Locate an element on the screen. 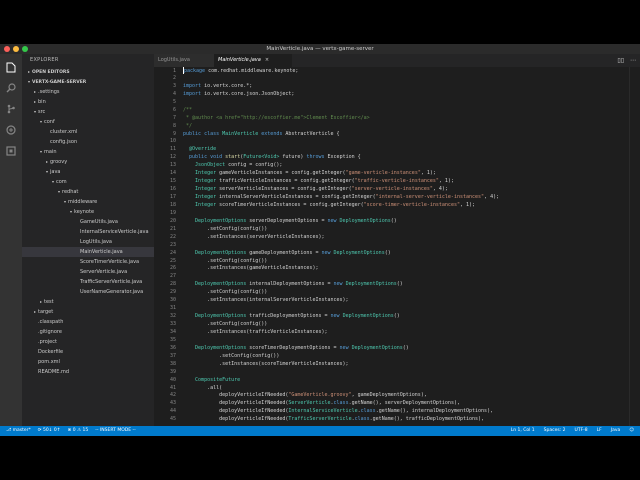 This screenshot has width=640, height=480. line-number: 20 is located at coordinates (172, 220).